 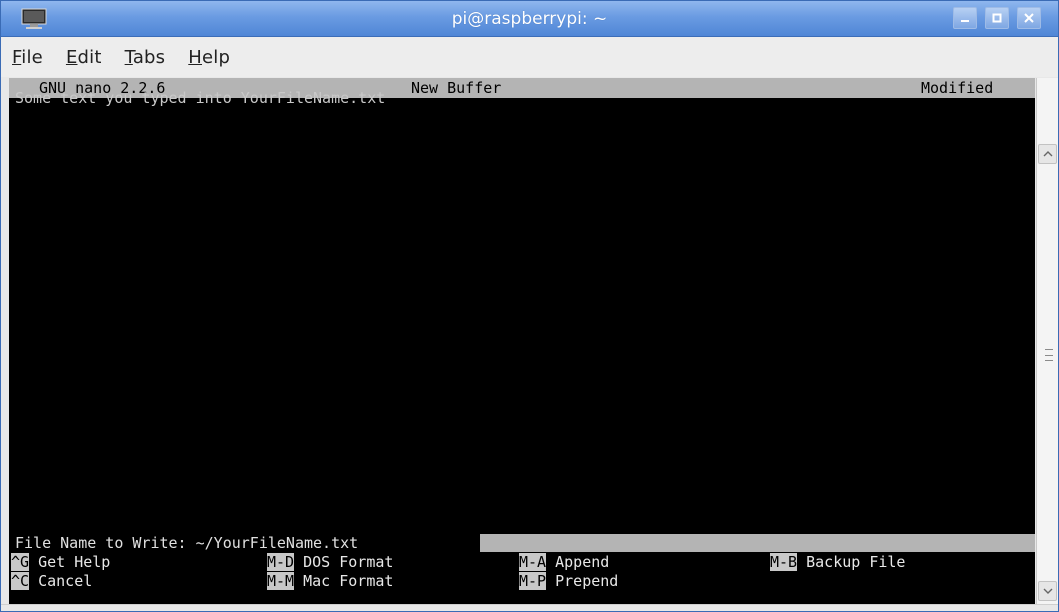 I want to click on chevron-up-icon, so click(x=1047, y=154).